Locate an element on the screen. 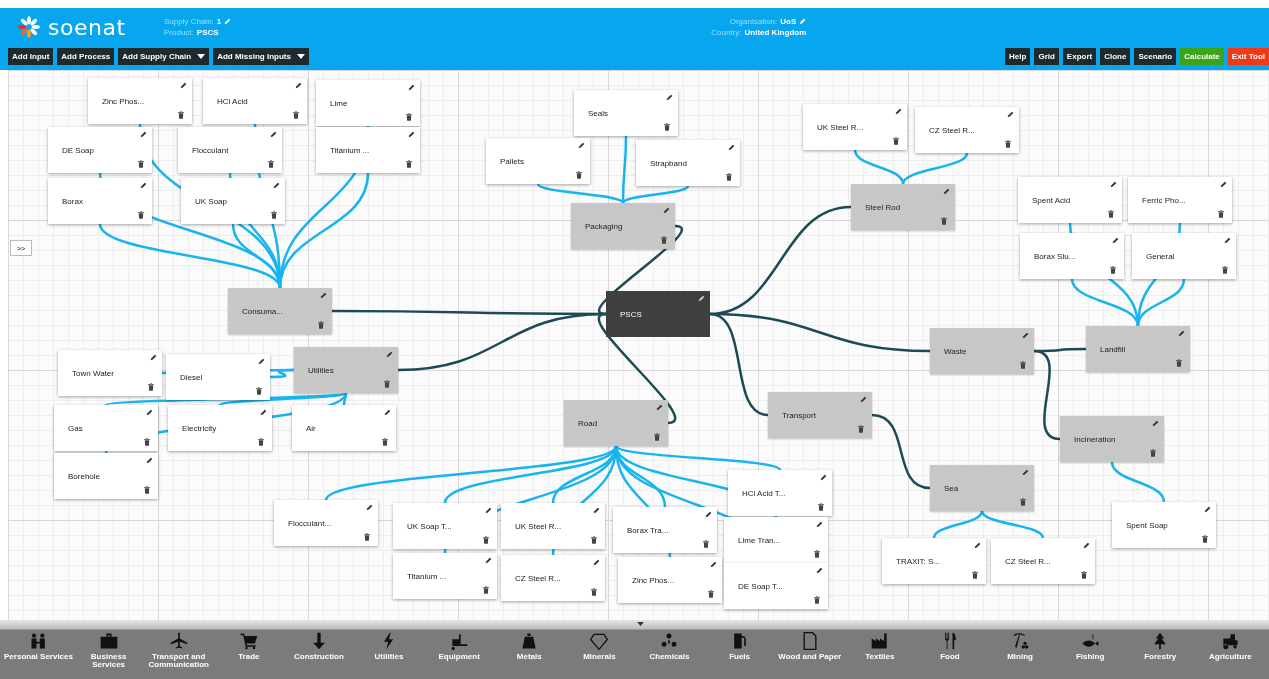  input-node: General is located at coordinates (1184, 256).